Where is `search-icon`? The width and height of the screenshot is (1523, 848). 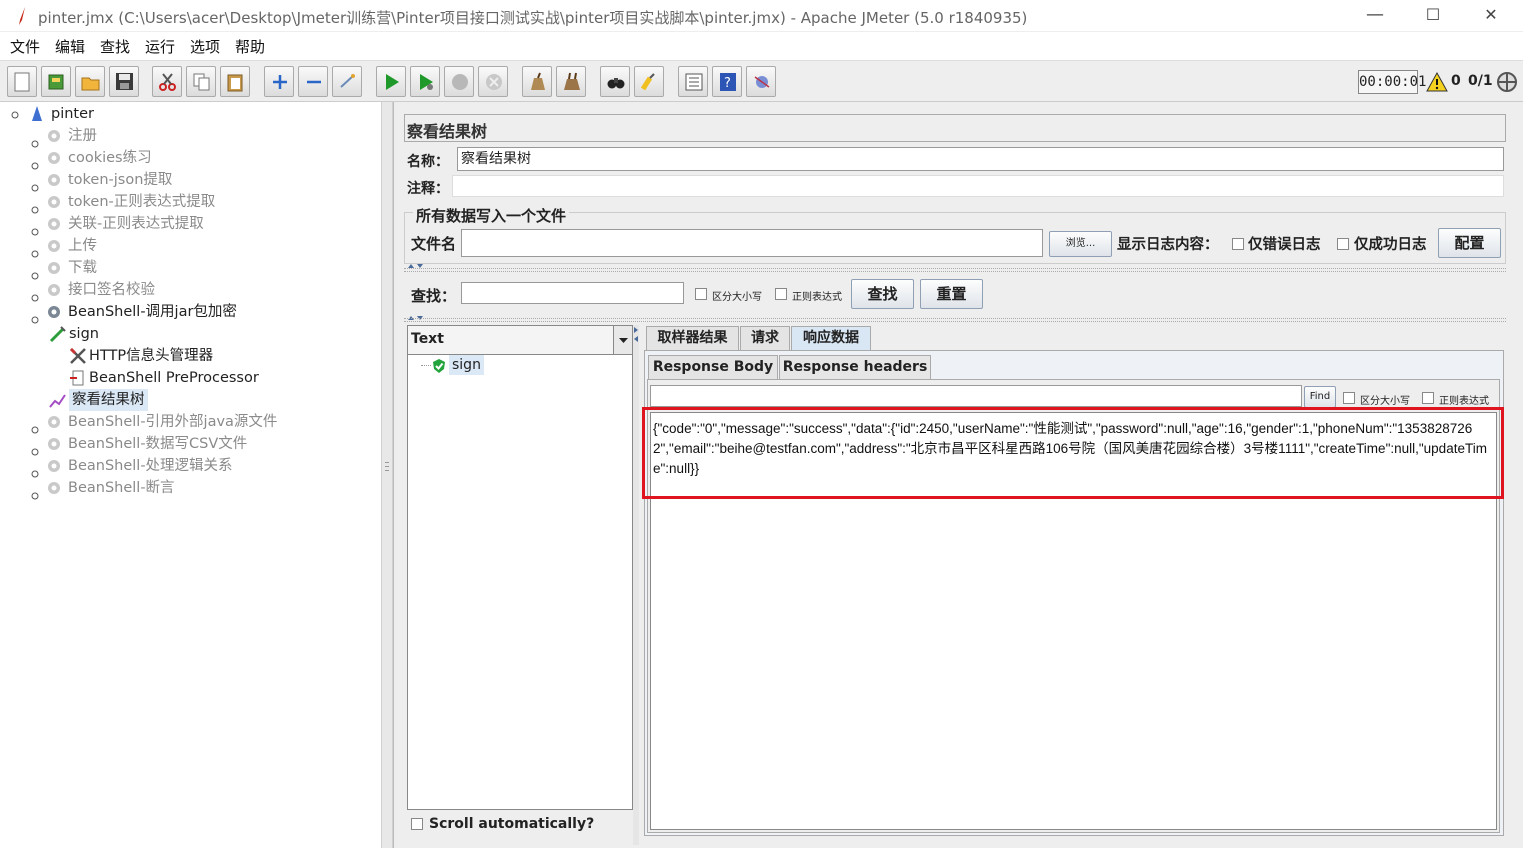 search-icon is located at coordinates (615, 81).